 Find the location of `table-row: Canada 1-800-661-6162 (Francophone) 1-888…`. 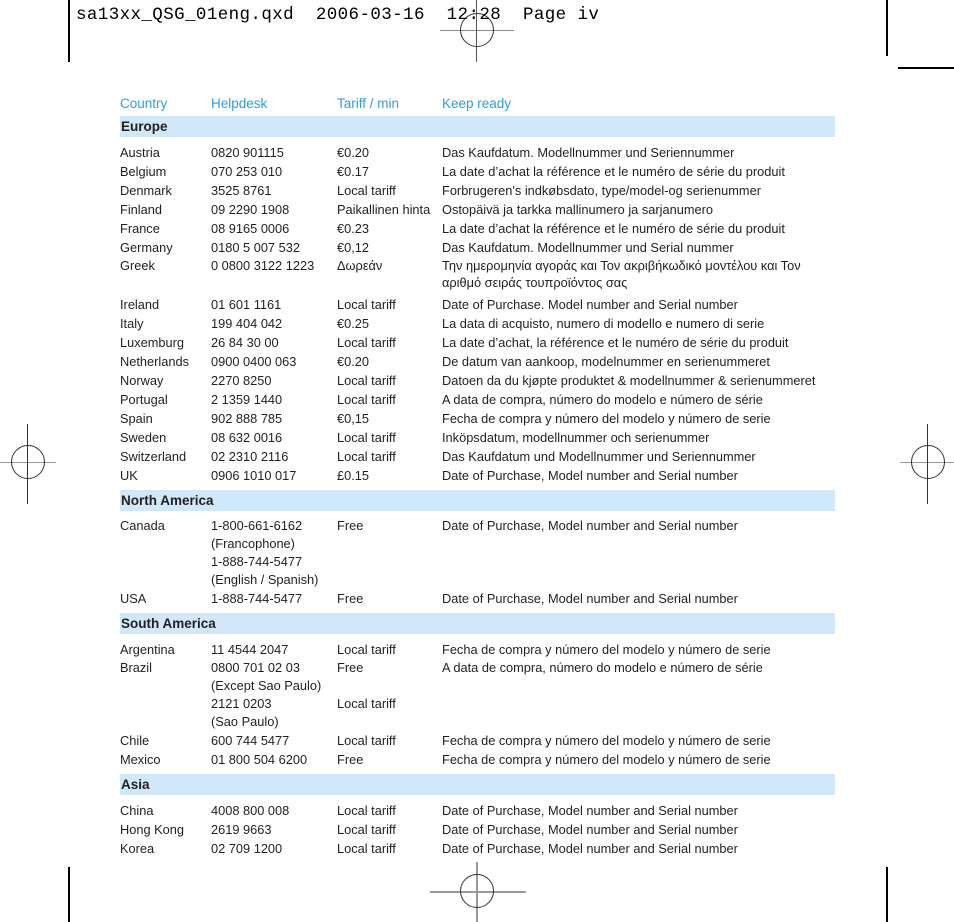

table-row: Canada 1-800-661-6162 (Francophone) 1-888… is located at coordinates (477, 553).